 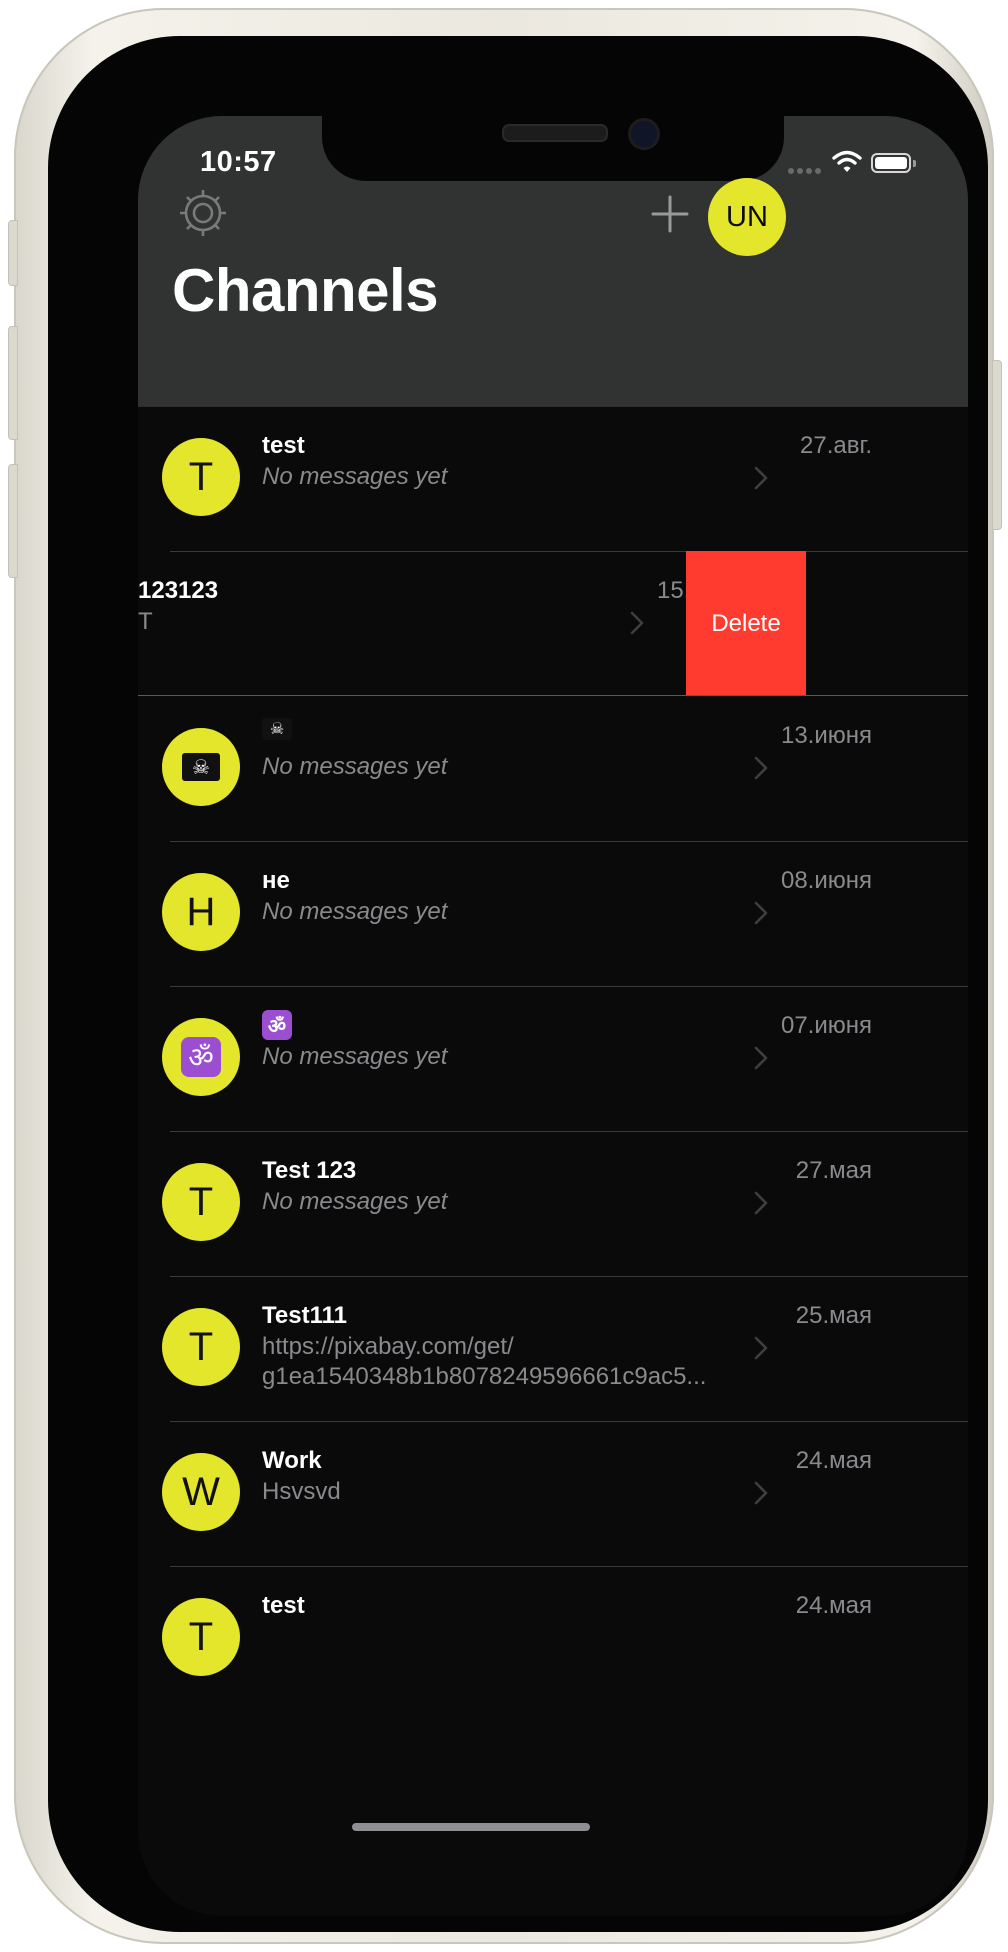 I want to click on battery-icon, so click(x=891, y=163).